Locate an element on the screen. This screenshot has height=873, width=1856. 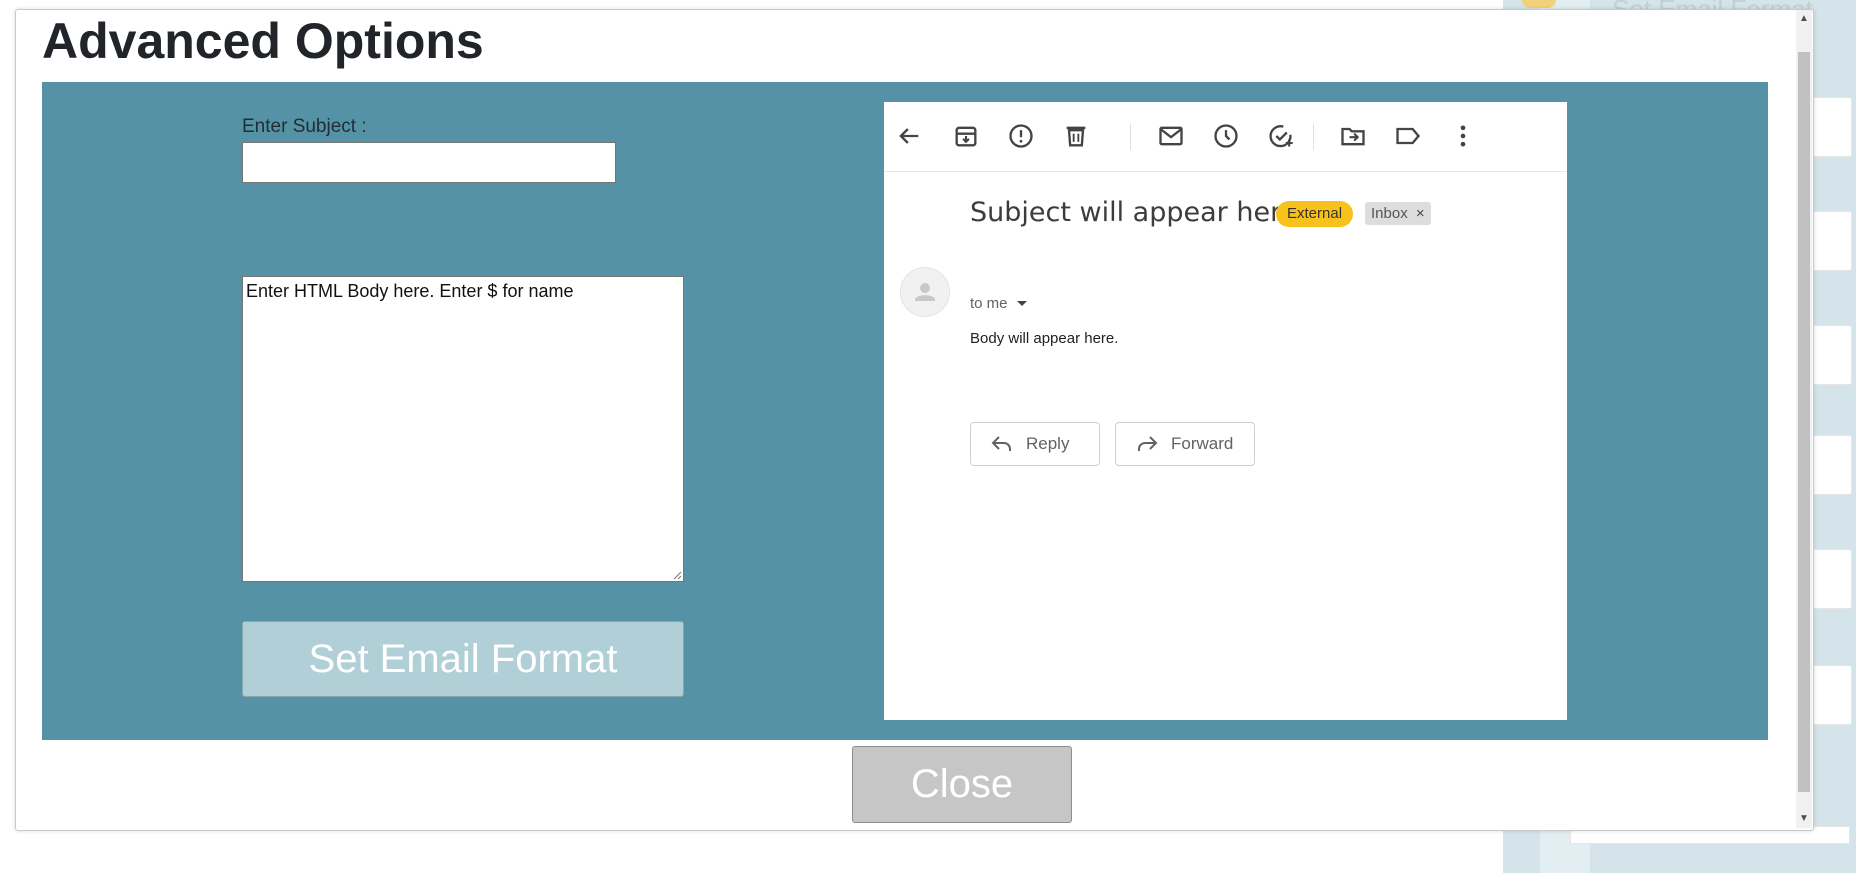
label-icon is located at coordinates (1408, 136).